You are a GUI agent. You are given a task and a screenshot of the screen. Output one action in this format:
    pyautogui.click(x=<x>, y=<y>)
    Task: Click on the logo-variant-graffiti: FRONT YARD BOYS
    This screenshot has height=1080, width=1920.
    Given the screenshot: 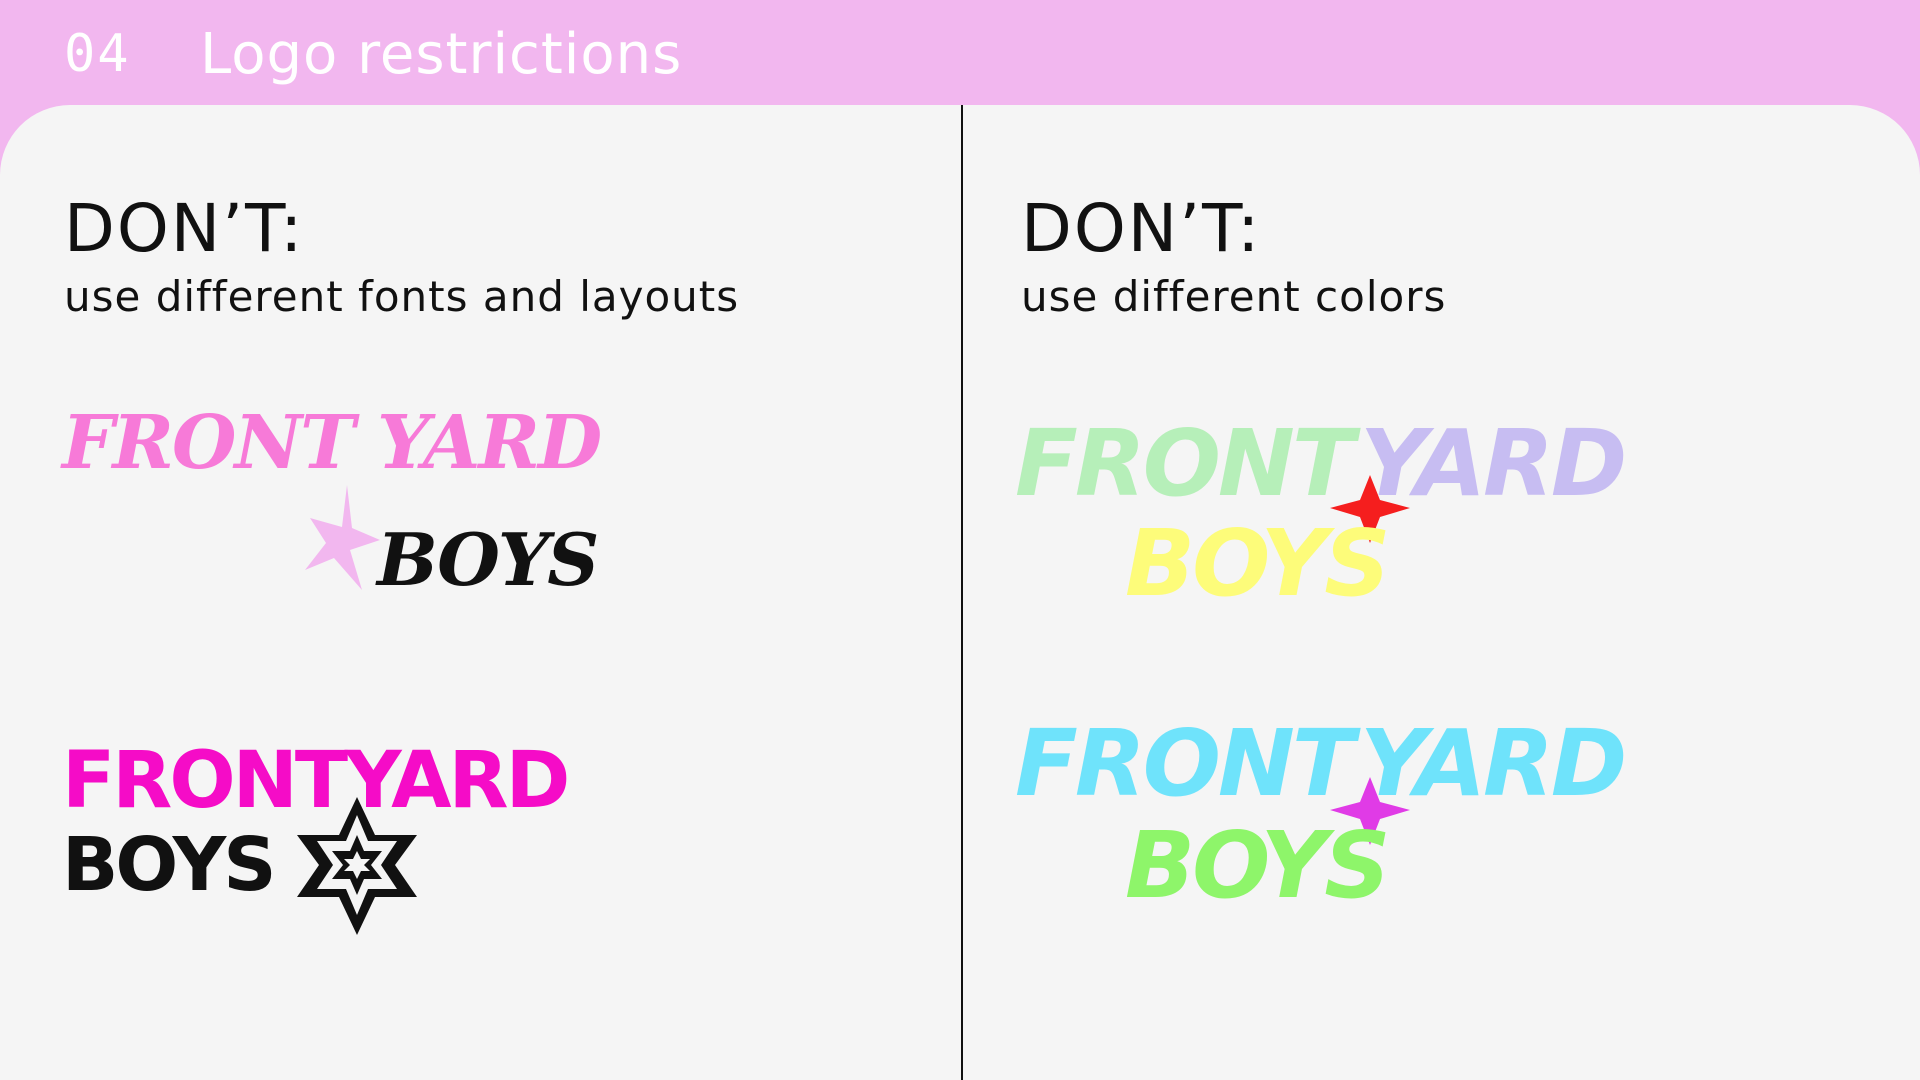 What is the action you would take?
    pyautogui.click(x=351, y=501)
    